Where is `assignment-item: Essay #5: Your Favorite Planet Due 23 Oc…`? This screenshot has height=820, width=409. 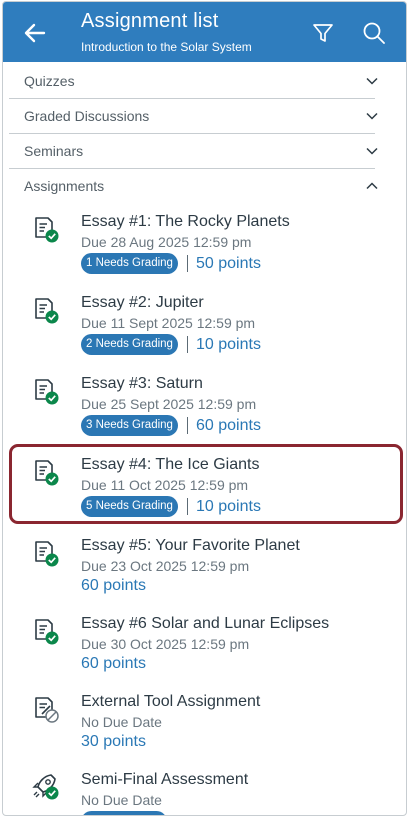
assignment-item: Essay #5: Your Favorite Planet Due 23 Oc… is located at coordinates (204, 568).